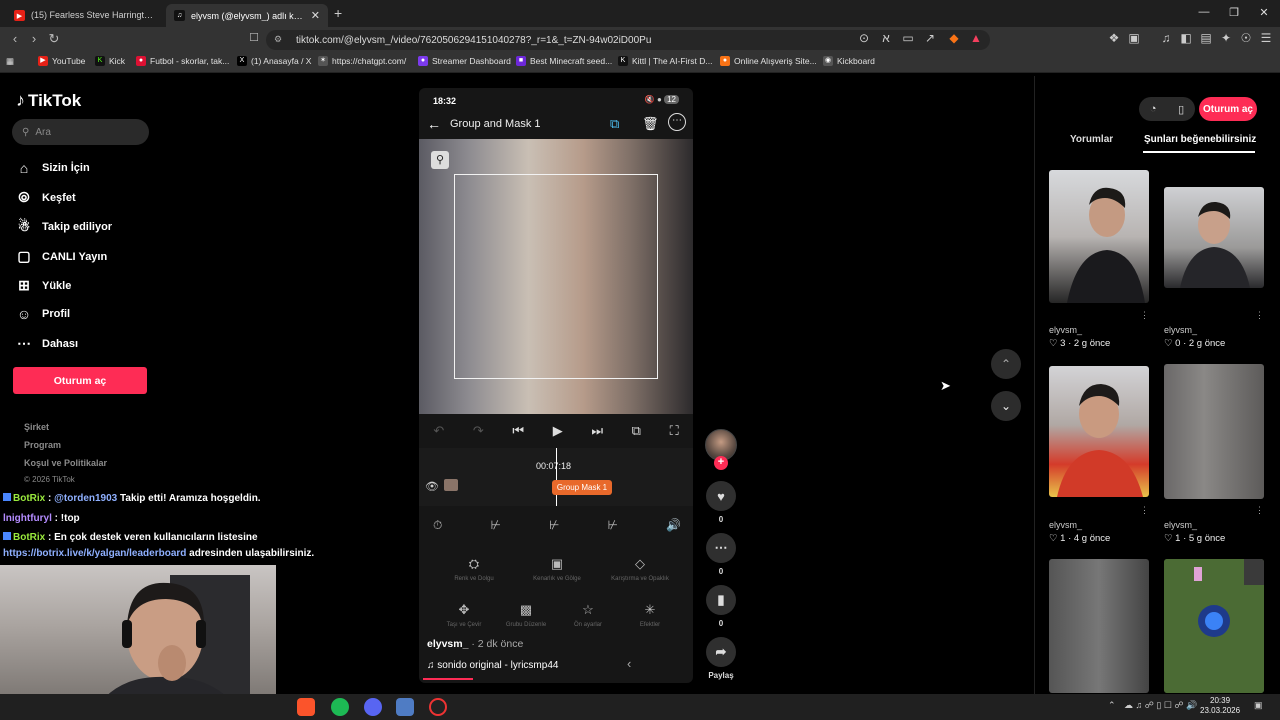  Describe the element at coordinates (1206, 38) in the screenshot. I see `wallet-icon: ▤` at that location.